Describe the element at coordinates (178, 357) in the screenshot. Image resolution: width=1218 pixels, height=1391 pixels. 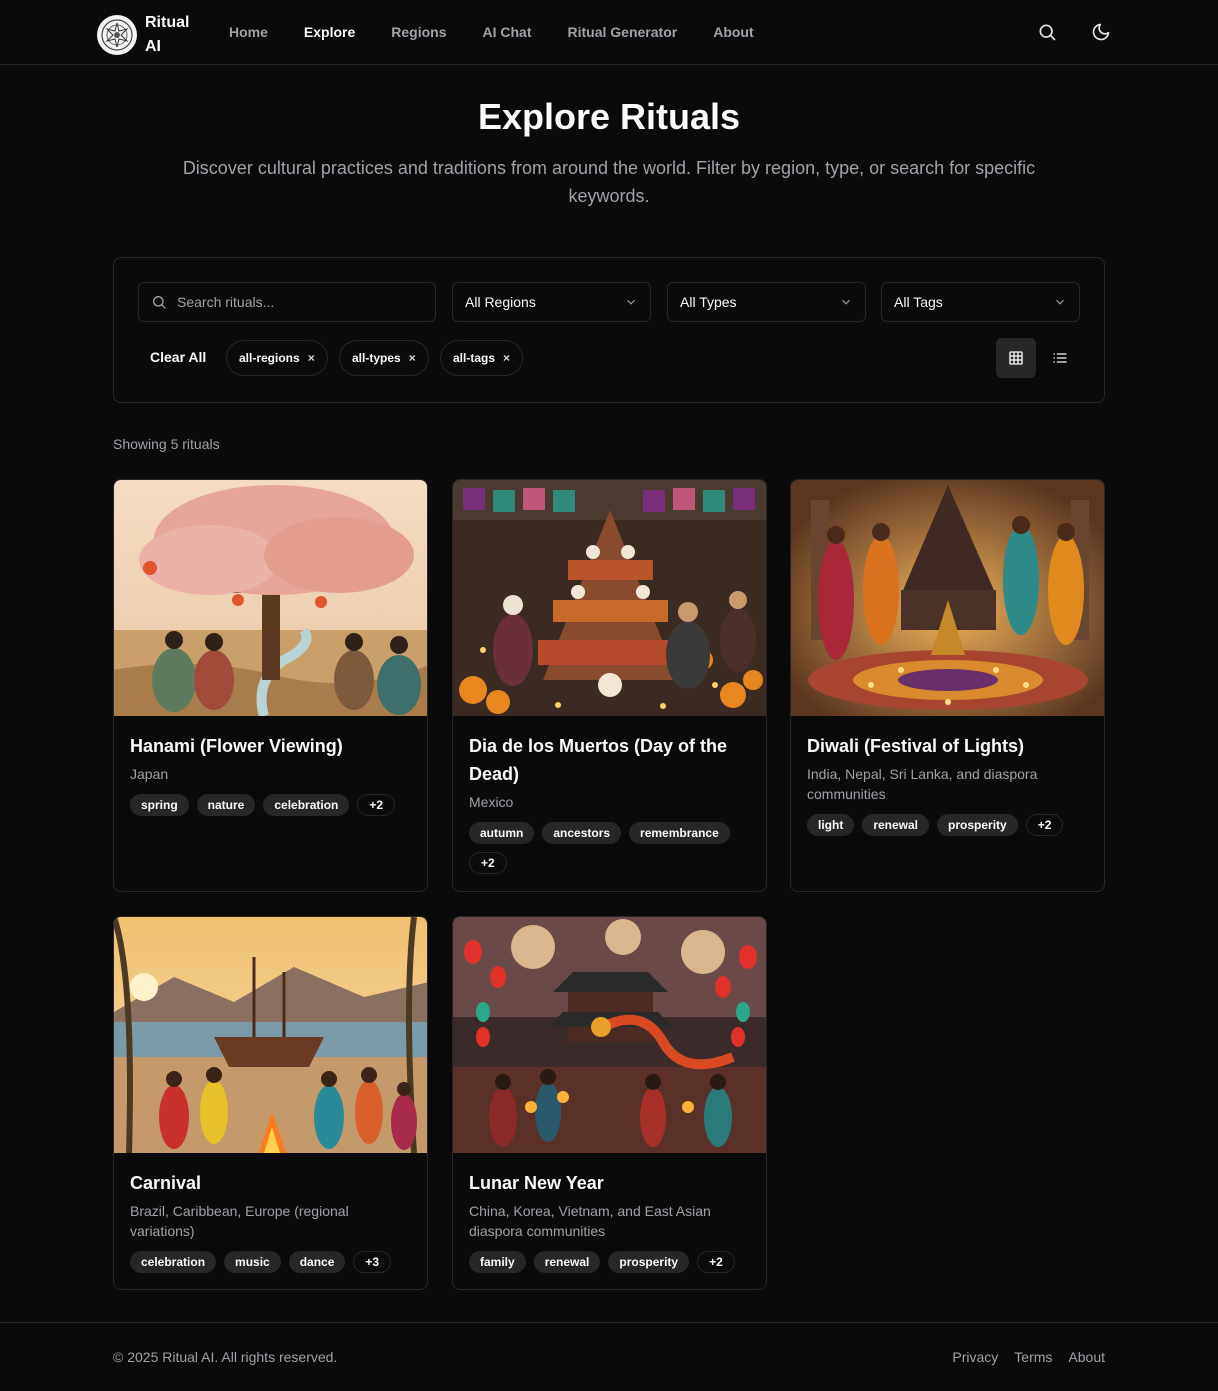
I see `clear-all-button: Clear All` at that location.